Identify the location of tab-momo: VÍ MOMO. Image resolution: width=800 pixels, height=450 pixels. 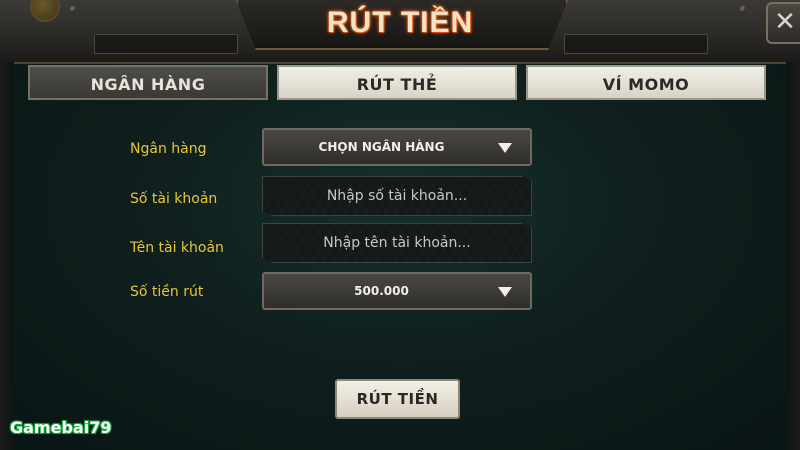
(646, 82).